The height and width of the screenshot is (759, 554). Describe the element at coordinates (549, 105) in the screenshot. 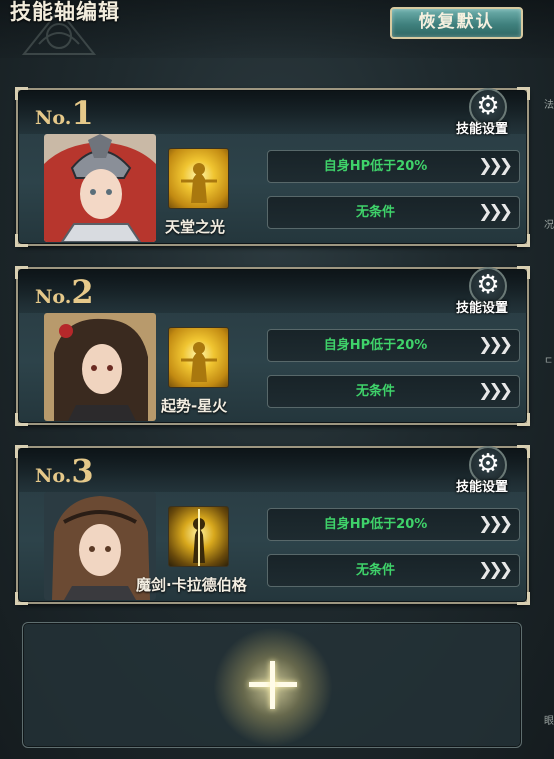

I see `side-fragment: 法` at that location.